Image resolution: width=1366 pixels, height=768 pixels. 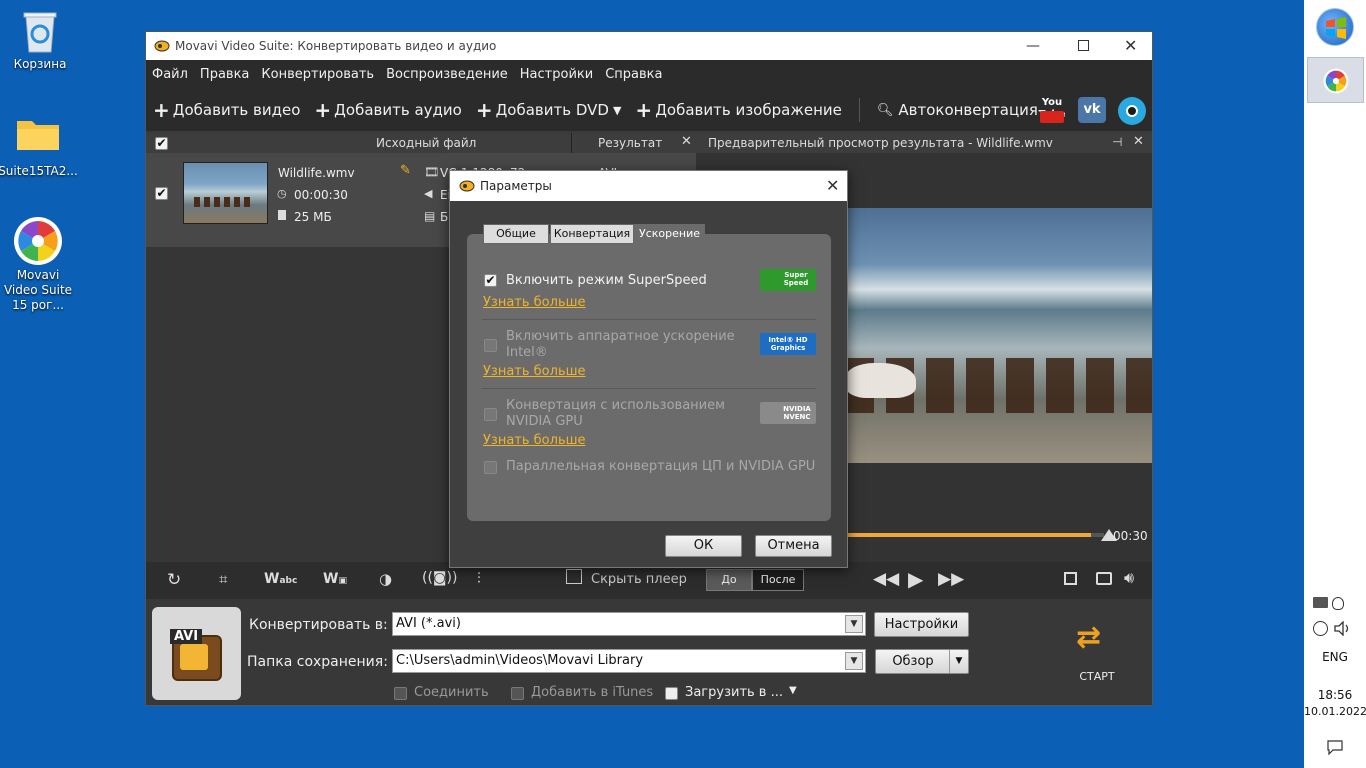 I want to click on nvidia-checkbox, so click(x=490, y=414).